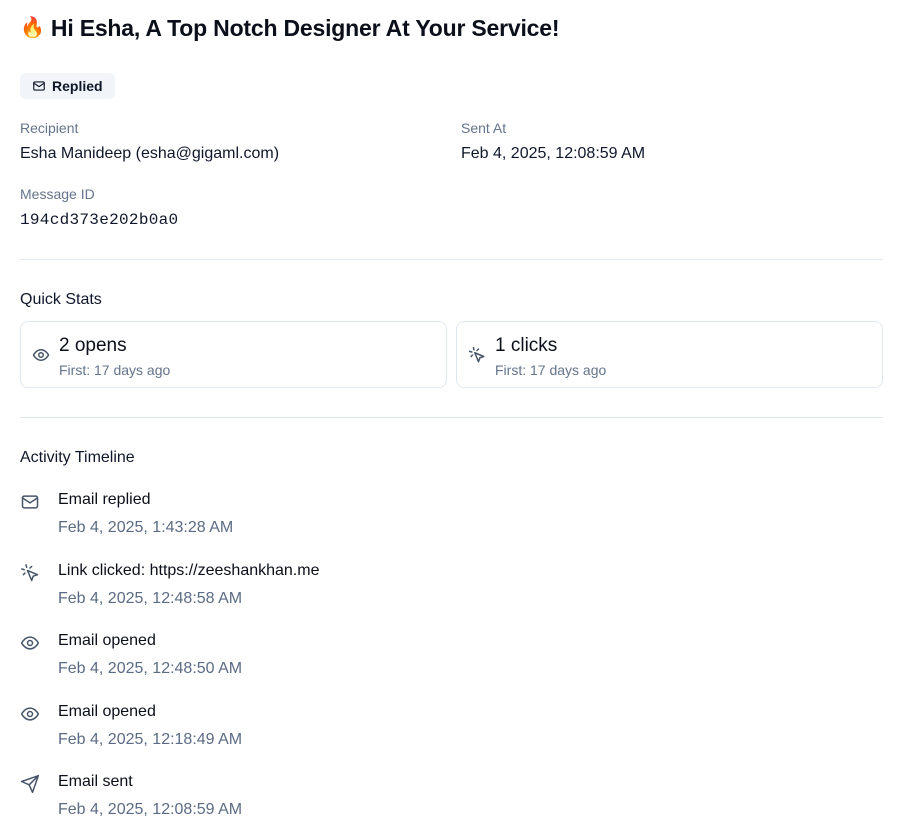 This screenshot has width=903, height=840. I want to click on message-id-label: Message ID, so click(57, 194).